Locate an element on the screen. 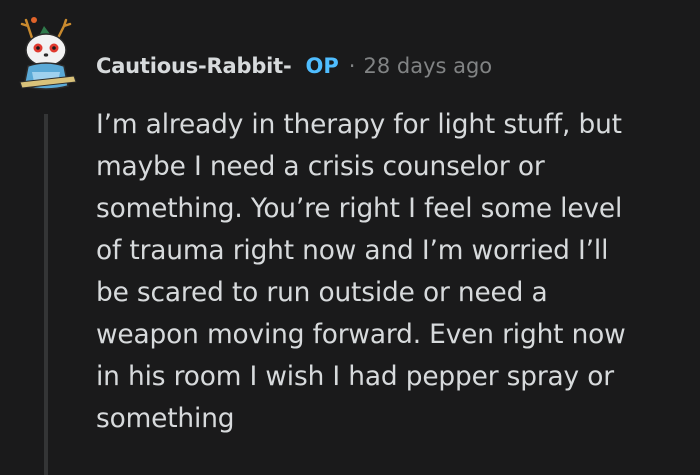 This screenshot has height=475, width=700. username: Cautious-Rabbit- is located at coordinates (194, 66).